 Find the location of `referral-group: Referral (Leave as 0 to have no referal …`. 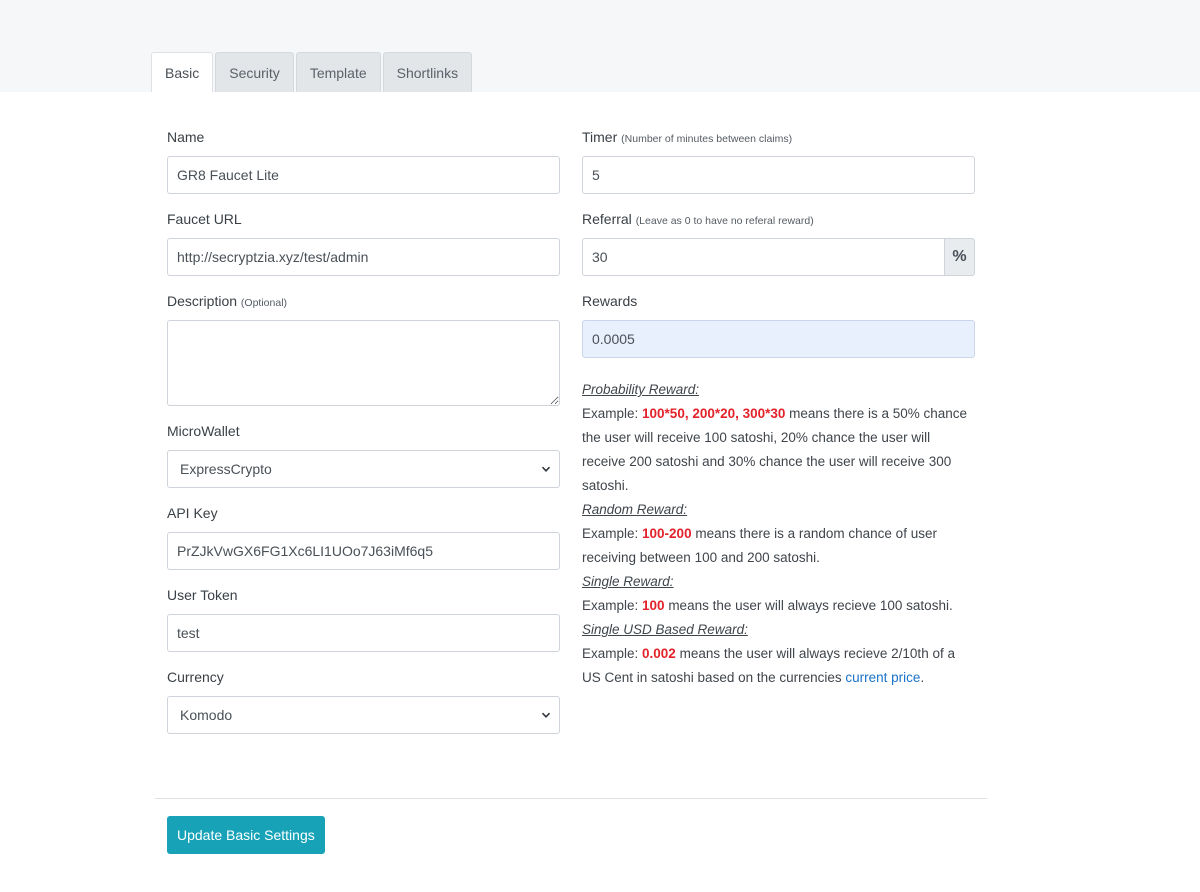

referral-group: Referral (Leave as 0 to have no referal … is located at coordinates (778, 243).